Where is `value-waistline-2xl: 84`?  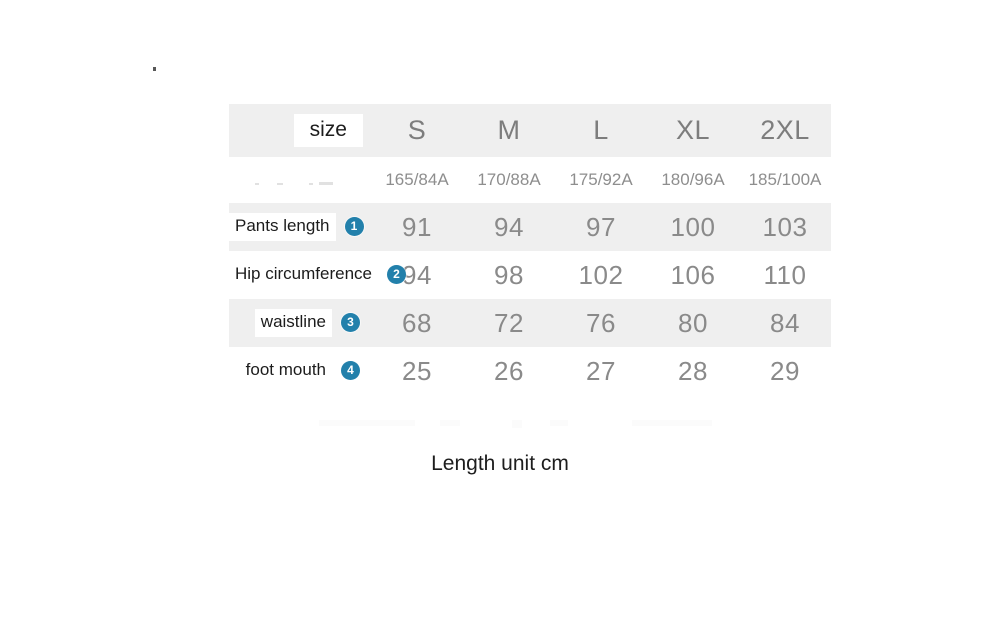 value-waistline-2xl: 84 is located at coordinates (785, 323).